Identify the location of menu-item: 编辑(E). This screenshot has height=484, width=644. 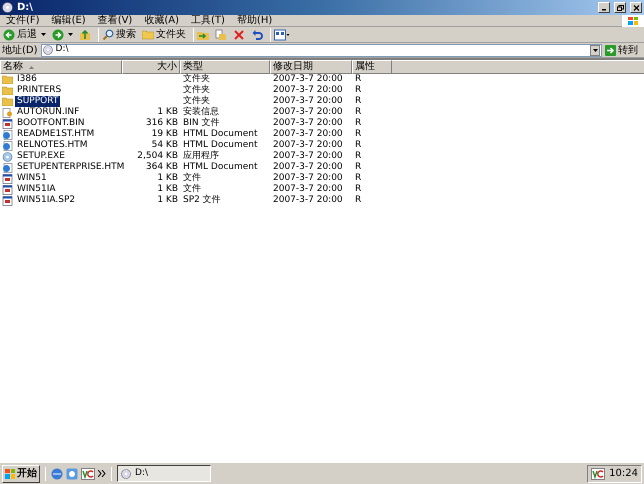
(69, 20).